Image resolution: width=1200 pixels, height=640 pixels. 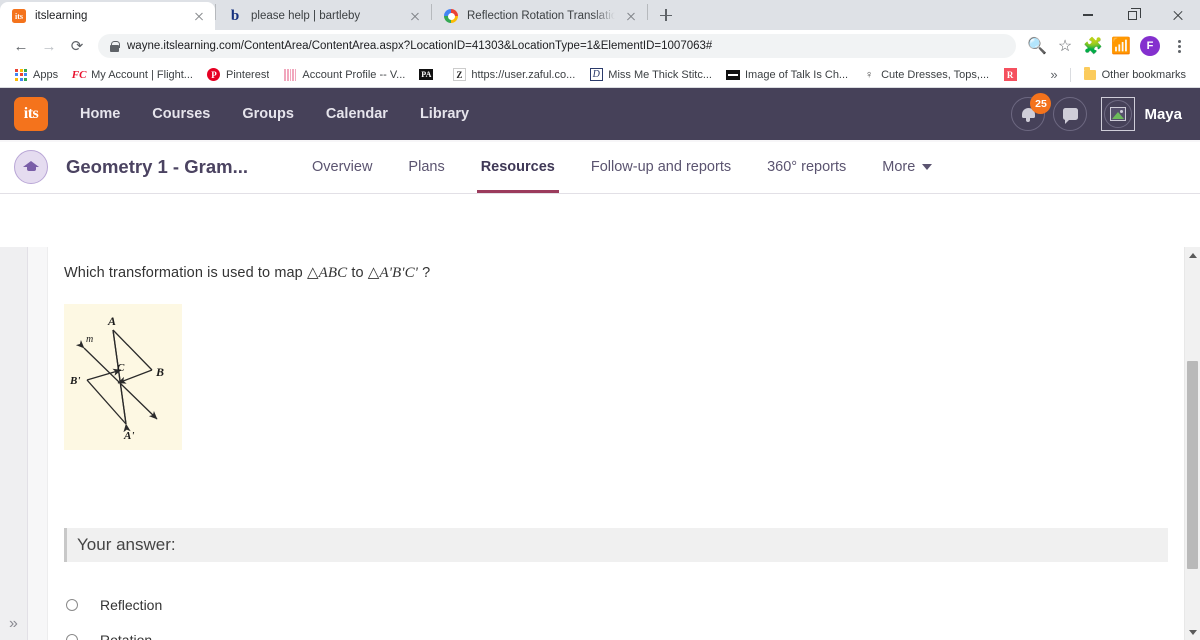 I want to click on tab-label: Overview, so click(x=342, y=166).